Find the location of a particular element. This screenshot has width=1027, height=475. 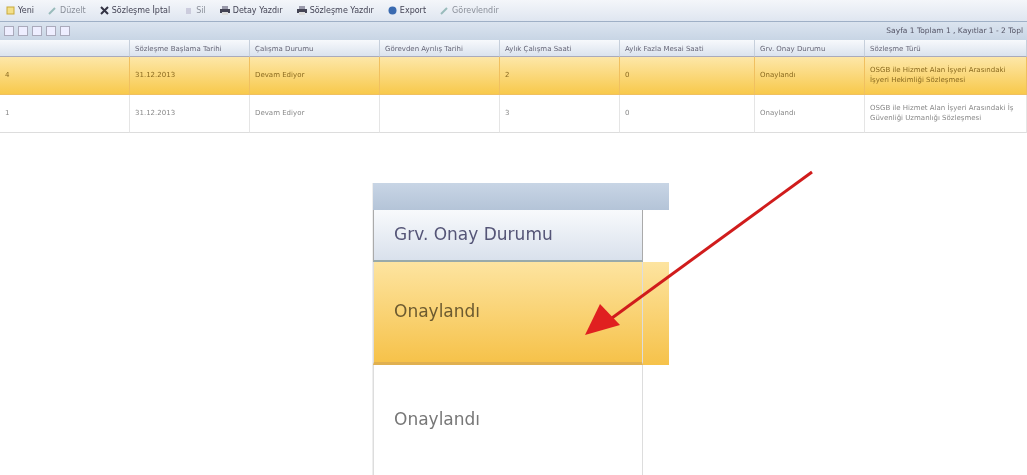

cross-icon is located at coordinates (104, 10).